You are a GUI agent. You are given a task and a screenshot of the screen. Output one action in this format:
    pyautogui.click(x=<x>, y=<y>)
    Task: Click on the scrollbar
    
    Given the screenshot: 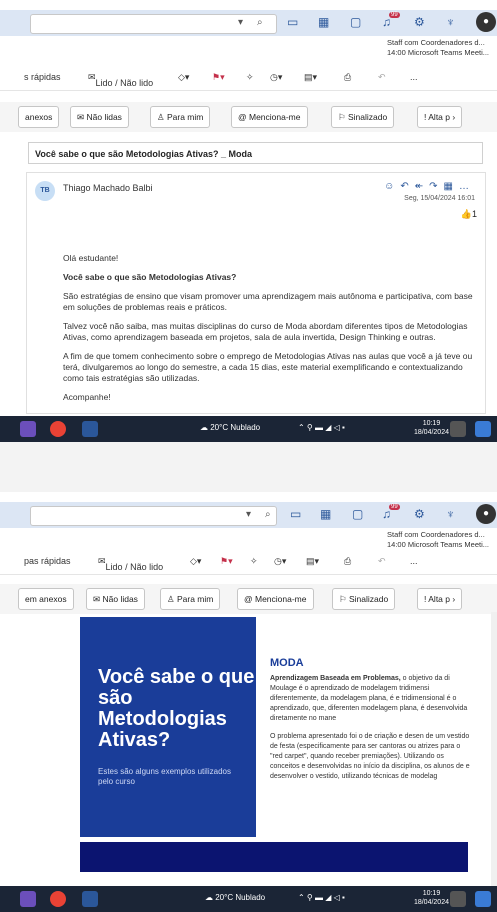 What is the action you would take?
    pyautogui.click(x=494, y=757)
    